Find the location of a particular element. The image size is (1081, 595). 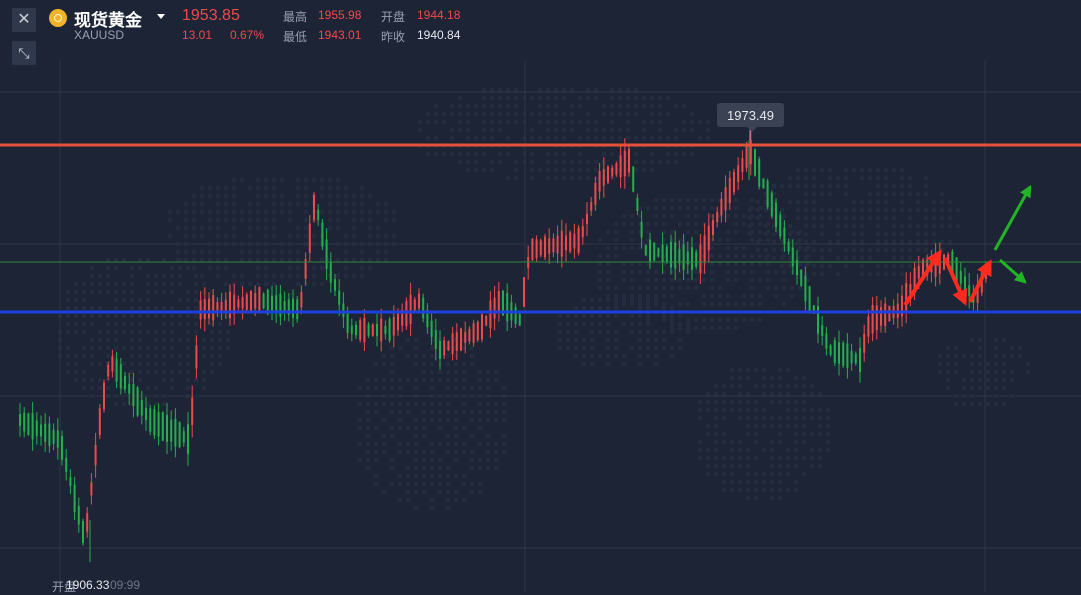

chevron-down-icon is located at coordinates (161, 16).